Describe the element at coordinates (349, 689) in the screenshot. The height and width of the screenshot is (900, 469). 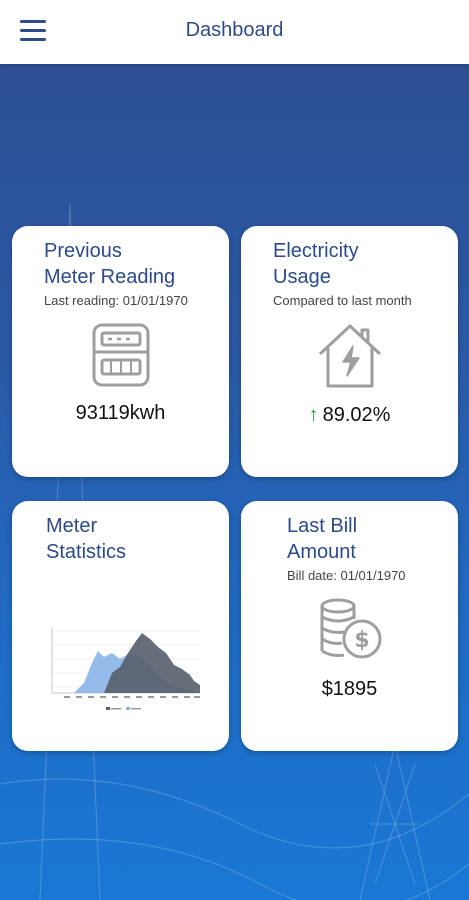
I see `bill-amount-value: $1895` at that location.